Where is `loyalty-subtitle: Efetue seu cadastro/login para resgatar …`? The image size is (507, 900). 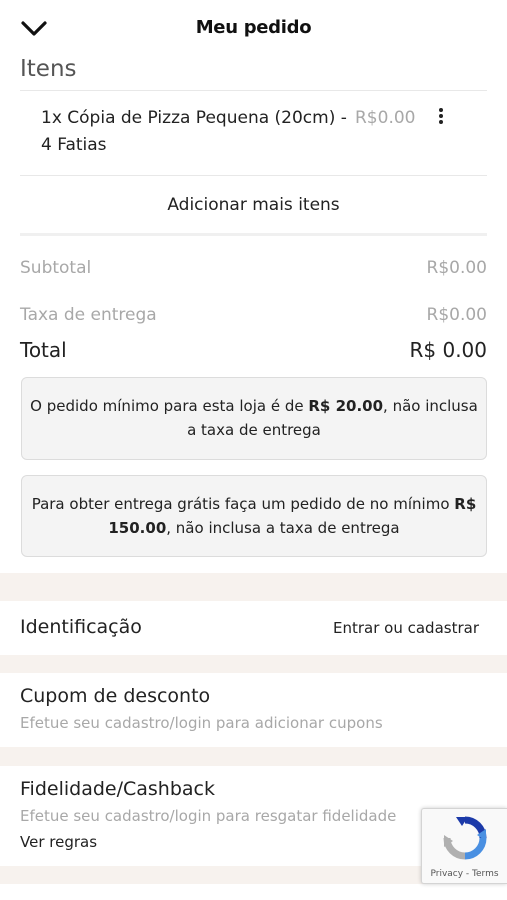 loyalty-subtitle: Efetue seu cadastro/login para resgatar … is located at coordinates (208, 816).